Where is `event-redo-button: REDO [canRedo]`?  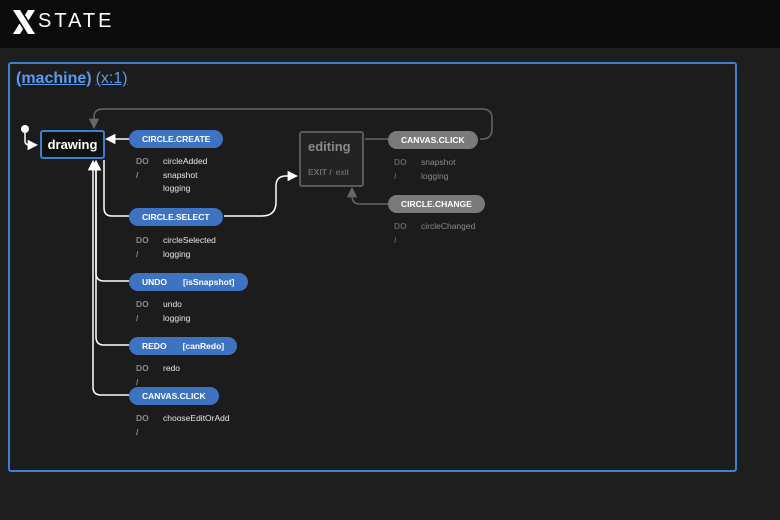
event-redo-button: REDO [canRedo] is located at coordinates (183, 346).